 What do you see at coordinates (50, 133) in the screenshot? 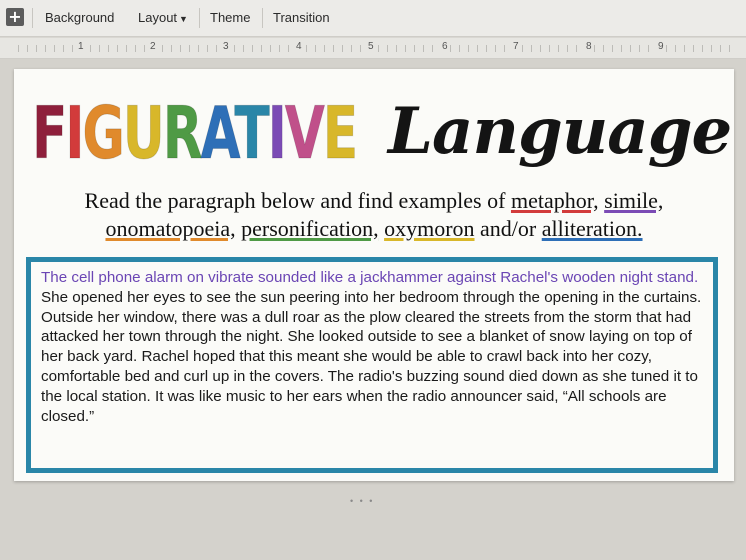
I see `title-letter: F` at bounding box center [50, 133].